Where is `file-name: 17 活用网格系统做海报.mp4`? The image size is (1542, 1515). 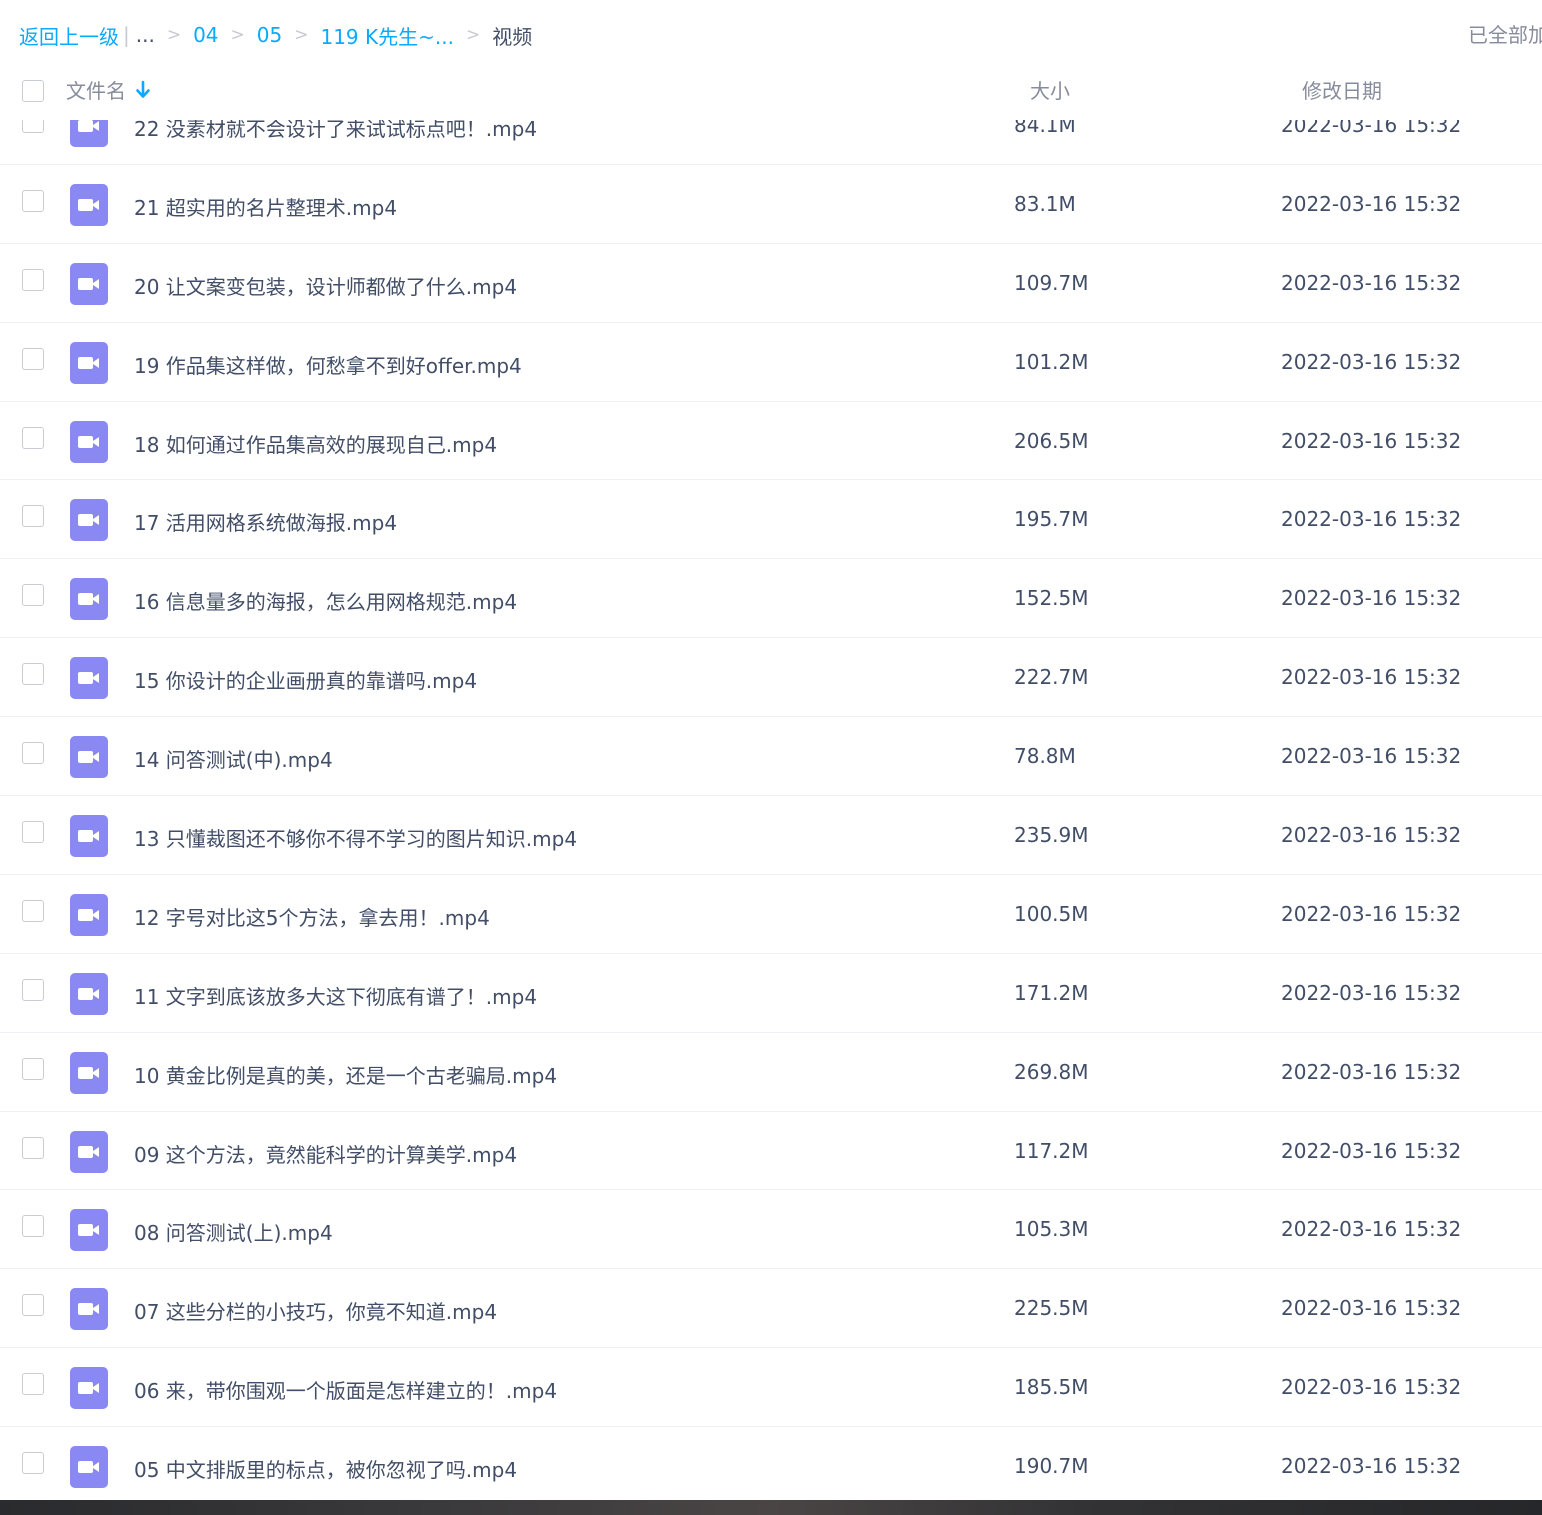
file-name: 17 活用网格系统做海报.mp4 is located at coordinates (265, 521).